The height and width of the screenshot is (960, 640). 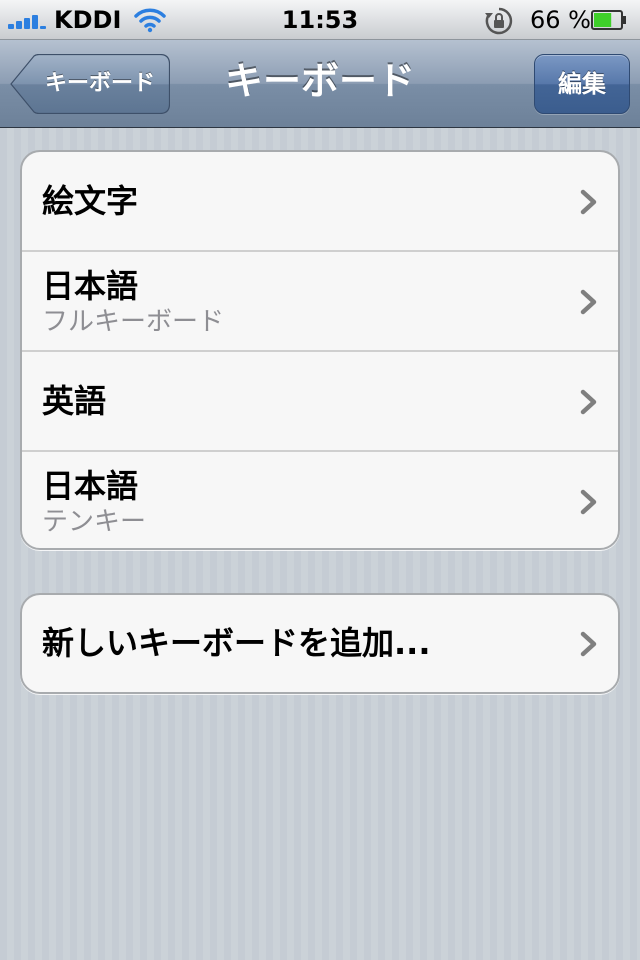 What do you see at coordinates (320, 402) in the screenshot?
I see `keyboard-item-english: 英語` at bounding box center [320, 402].